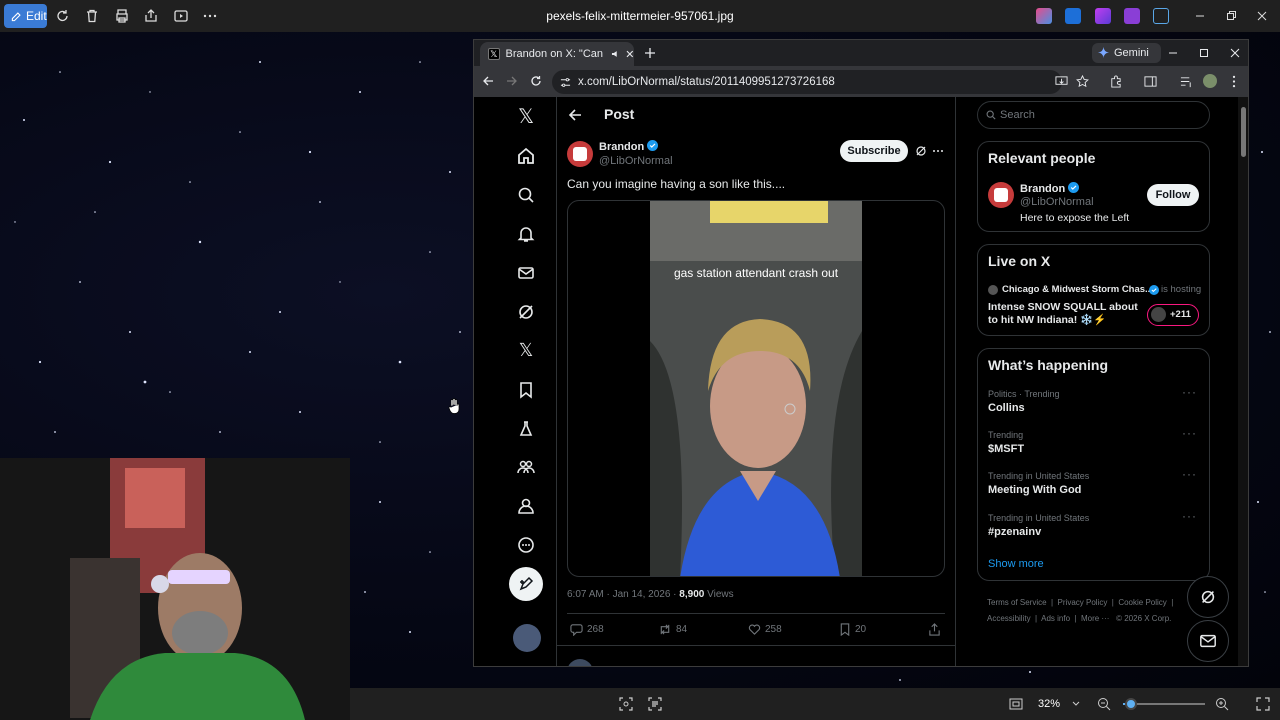  I want to click on trend-item: Politics · Trending Collins ···, so click(1093, 405).